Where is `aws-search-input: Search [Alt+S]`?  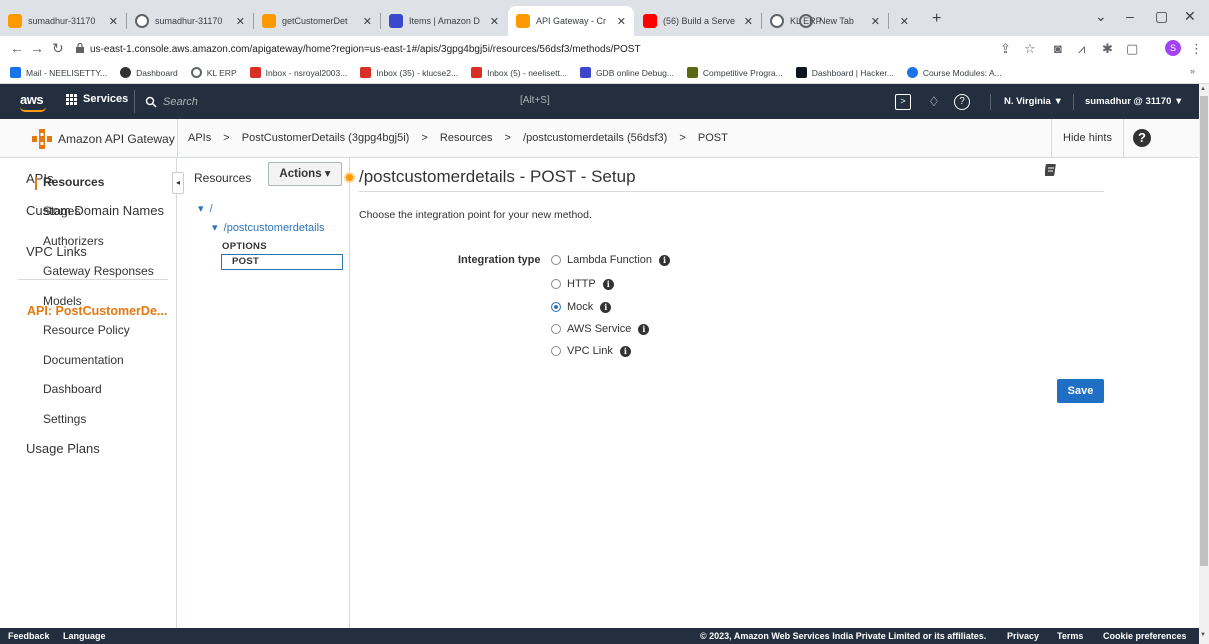 aws-search-input: Search [Alt+S] is located at coordinates (354, 101).